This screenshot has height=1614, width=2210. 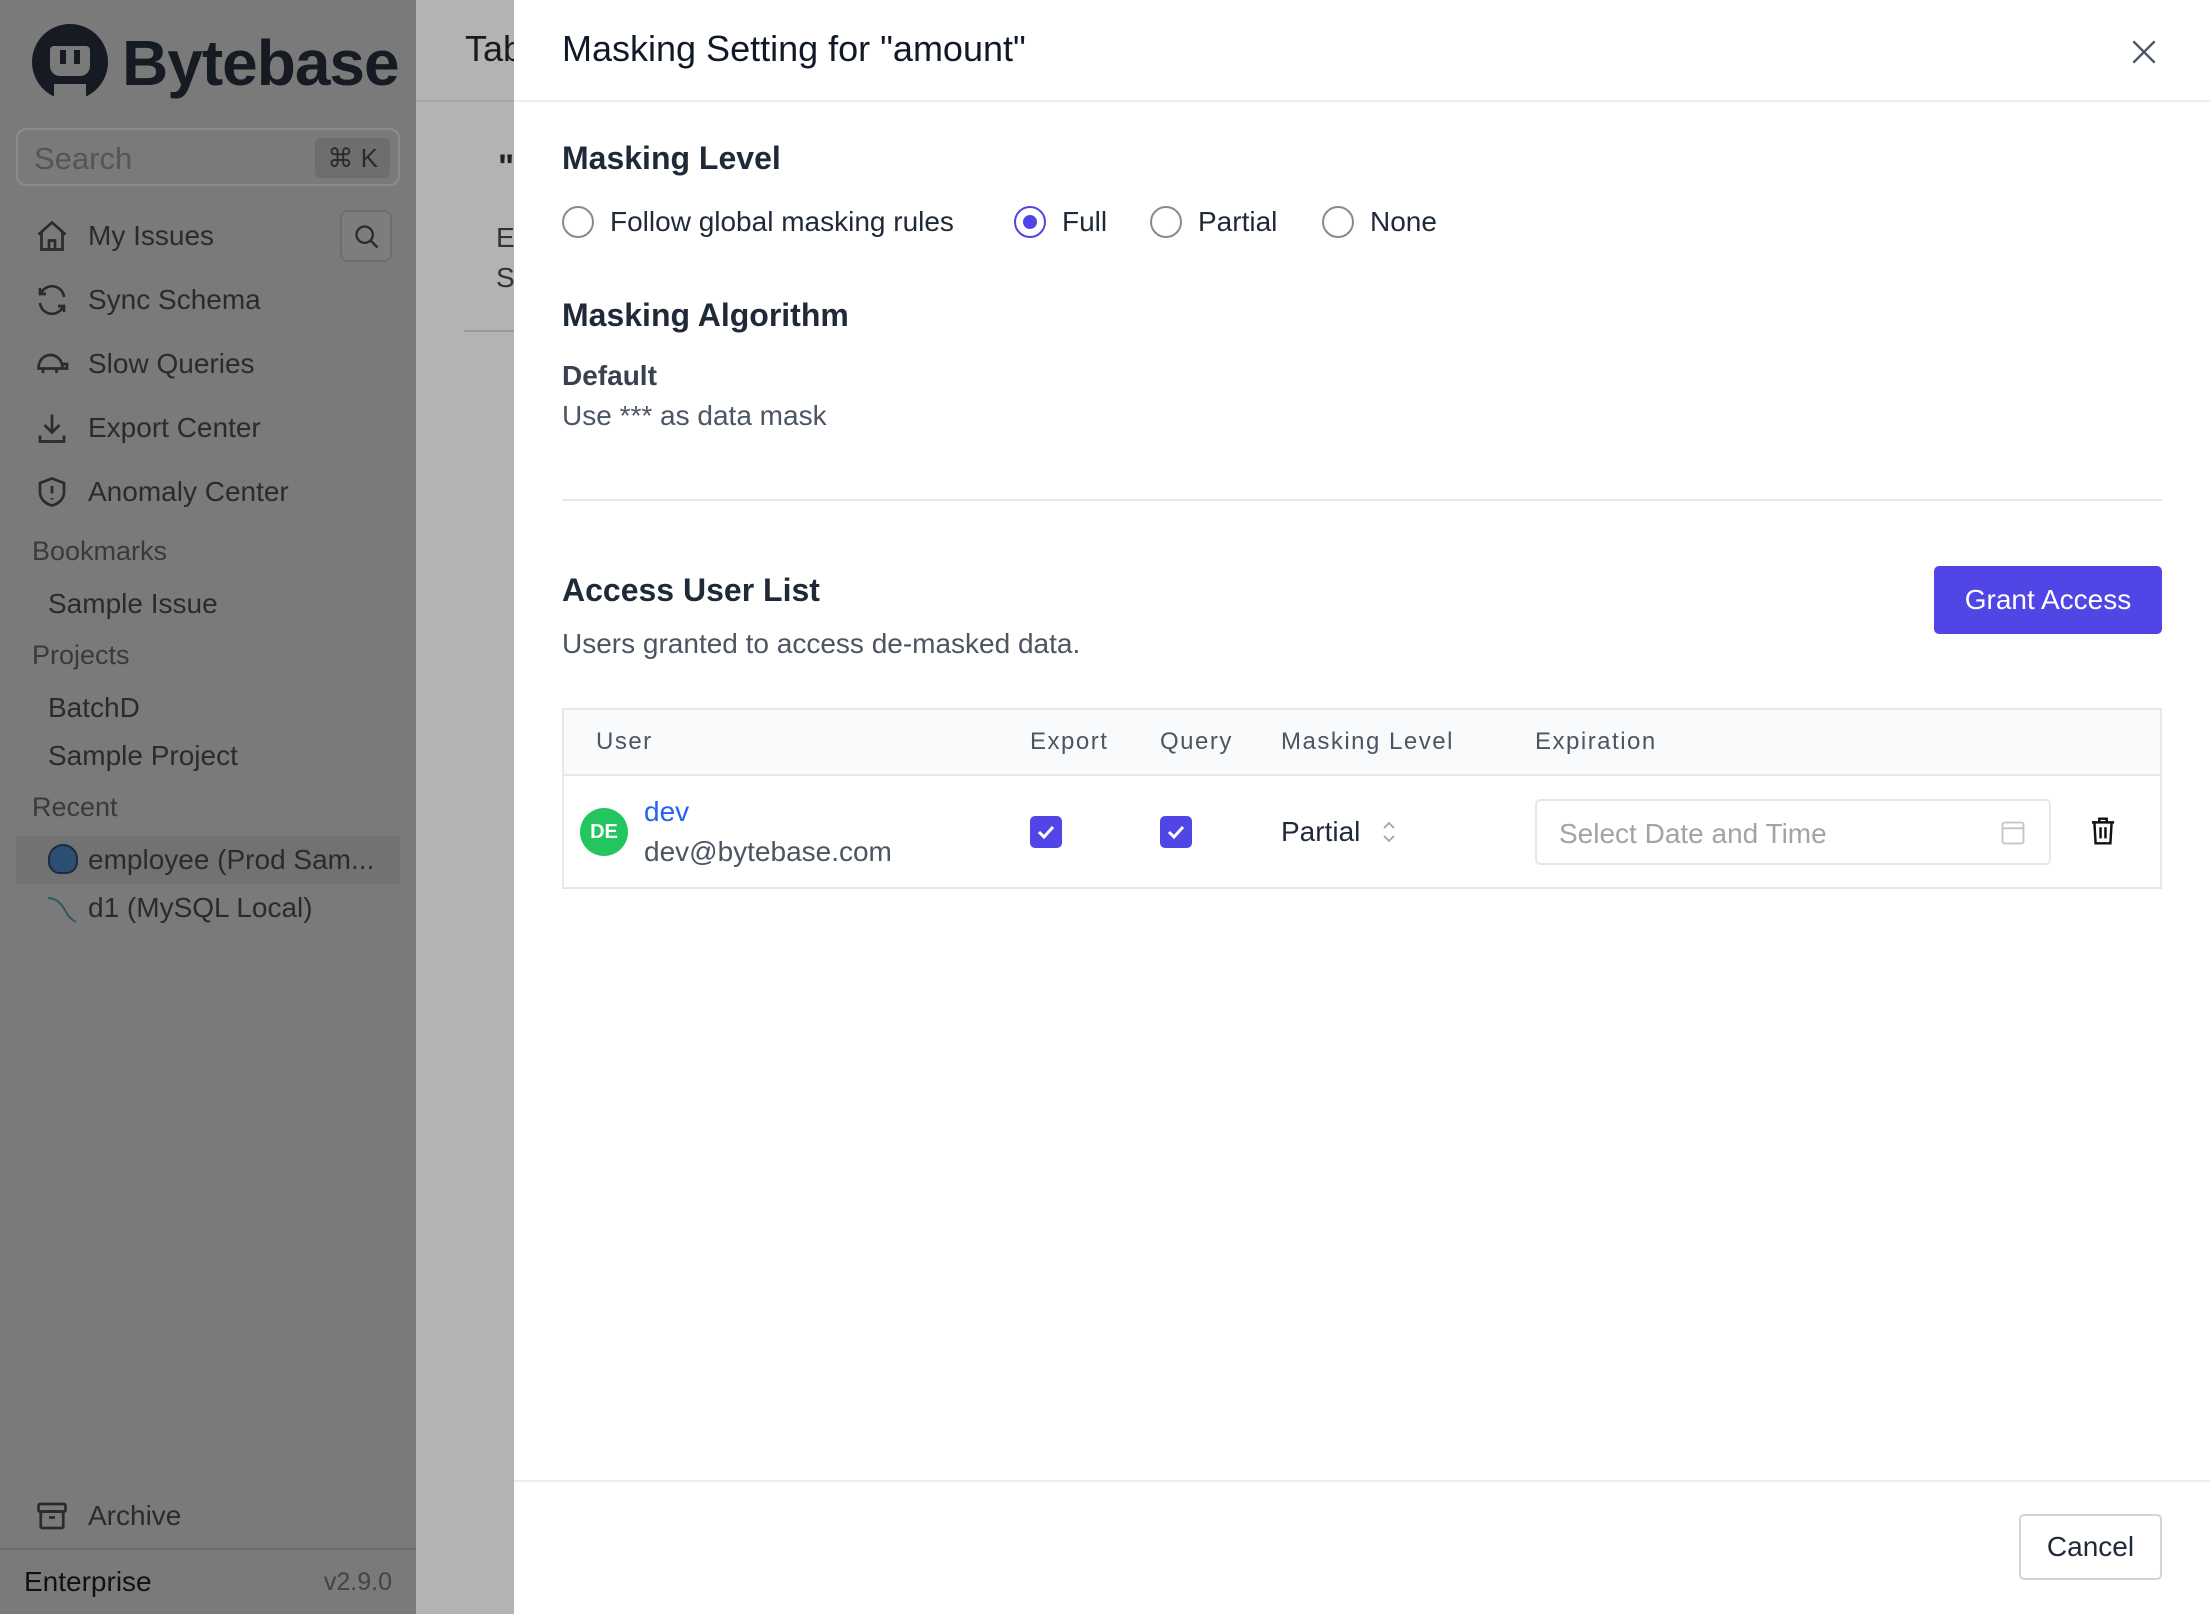 I want to click on query-checkbox, so click(x=1176, y=832).